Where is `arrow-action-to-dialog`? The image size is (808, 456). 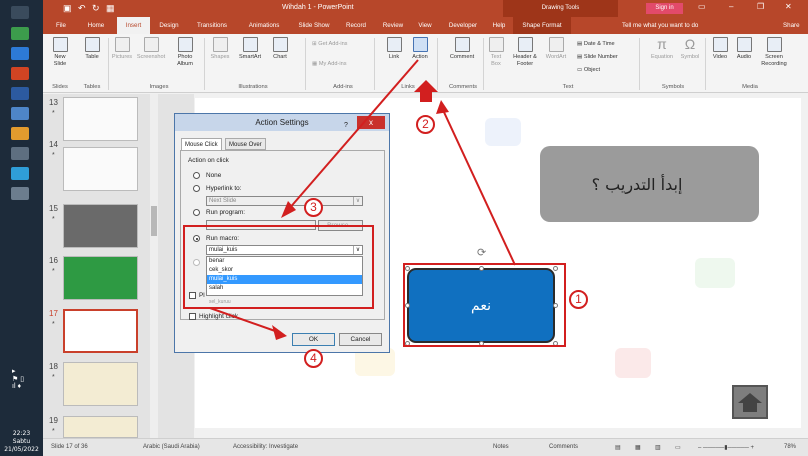
arrow-action-to-dialog is located at coordinates (353, 135).